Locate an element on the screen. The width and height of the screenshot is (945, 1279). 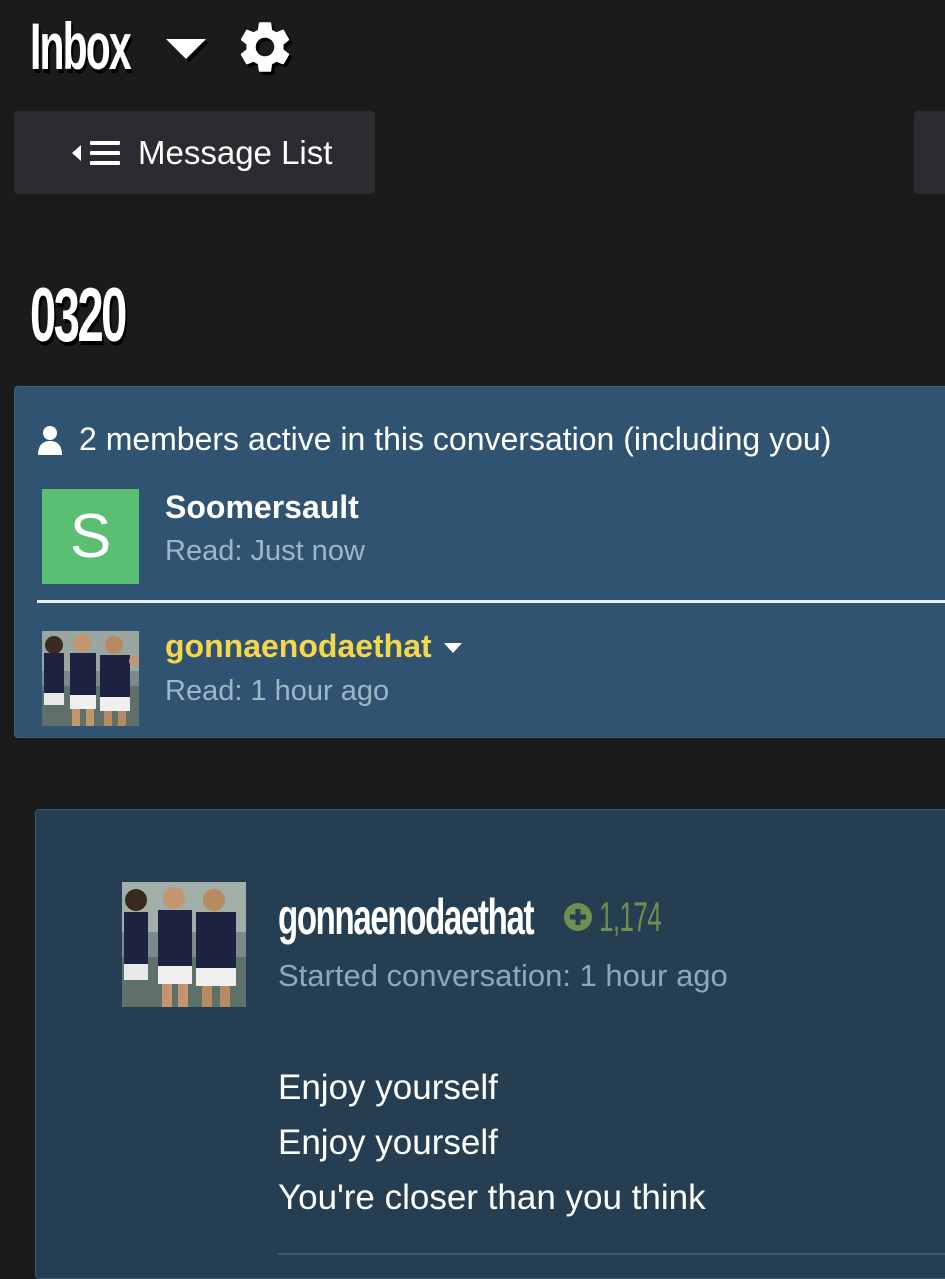
message-author-row: gonnaenodaethat 1,174 is located at coordinates (488, 917).